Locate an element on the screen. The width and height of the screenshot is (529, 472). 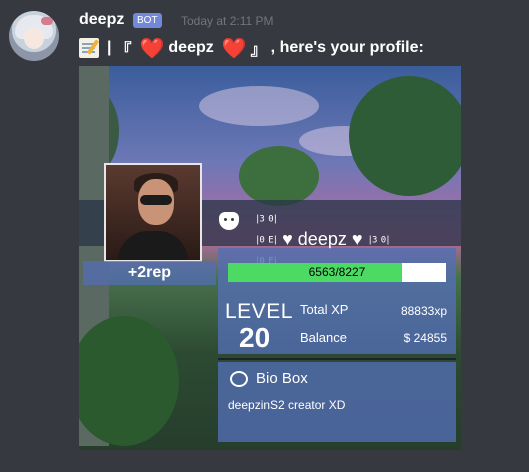
message-content: | 『 ❤️ deepz ❤️ 』 , here's your profile: is located at coordinates (251, 48).